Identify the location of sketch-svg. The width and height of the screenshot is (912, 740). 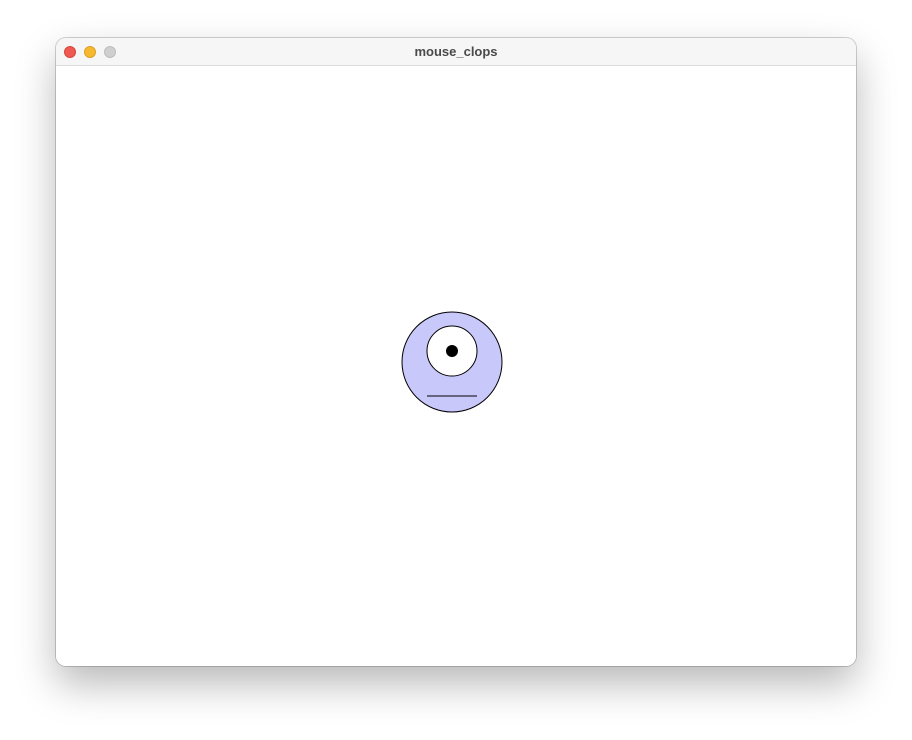
(452, 362).